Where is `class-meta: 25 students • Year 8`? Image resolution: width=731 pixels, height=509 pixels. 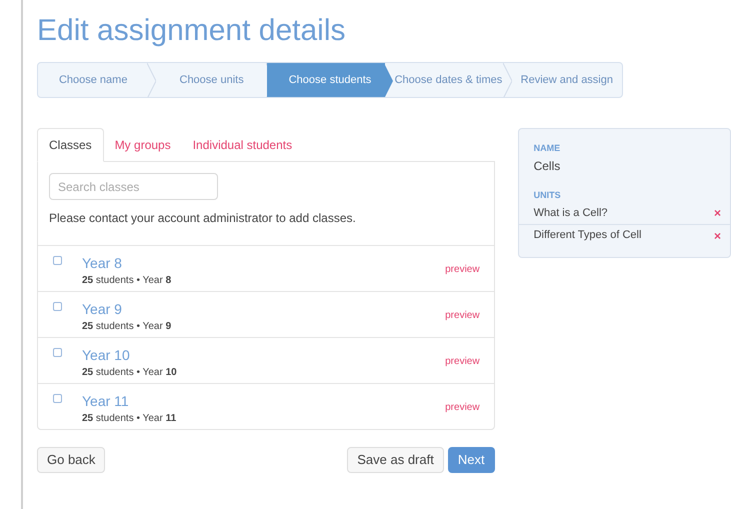 class-meta: 25 students • Year 8 is located at coordinates (127, 281).